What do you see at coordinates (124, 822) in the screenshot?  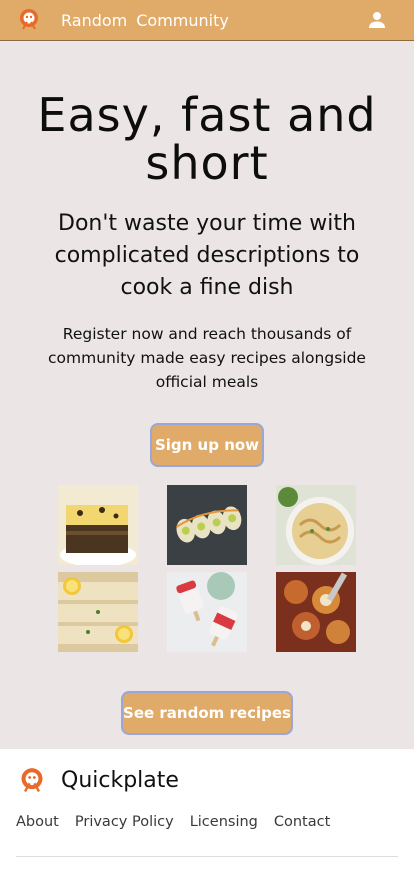 I see `footer-link-privacy-policy: Privacy Policy` at bounding box center [124, 822].